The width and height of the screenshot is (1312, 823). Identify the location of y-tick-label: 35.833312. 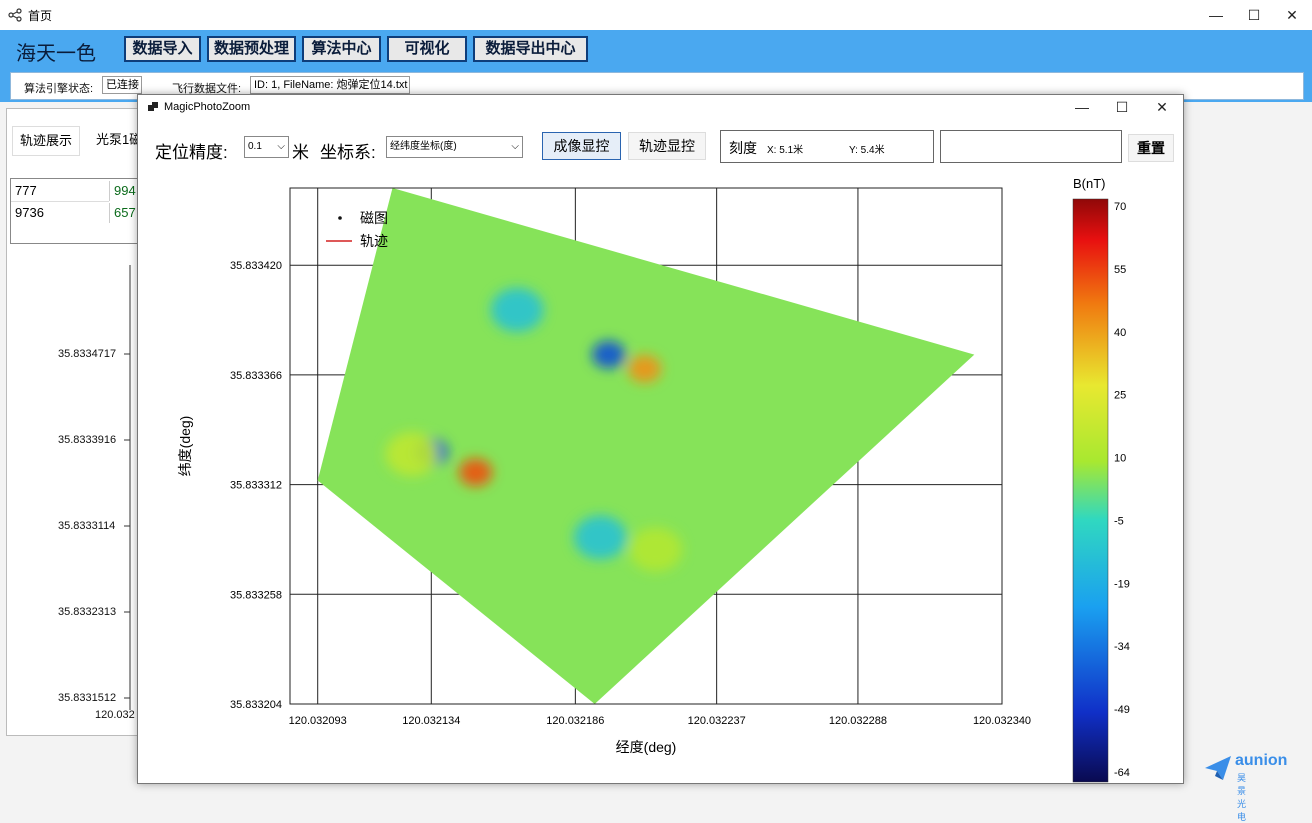
(256, 486).